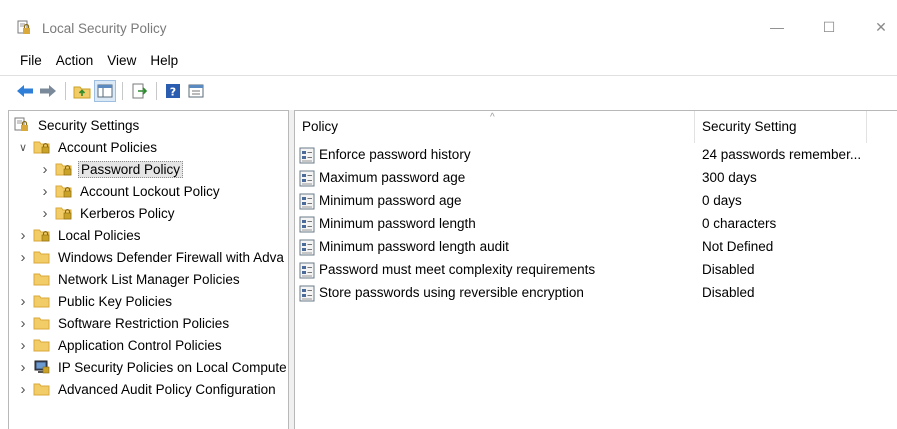 This screenshot has height=429, width=897. I want to click on policy-name: Maximum password age, so click(392, 177).